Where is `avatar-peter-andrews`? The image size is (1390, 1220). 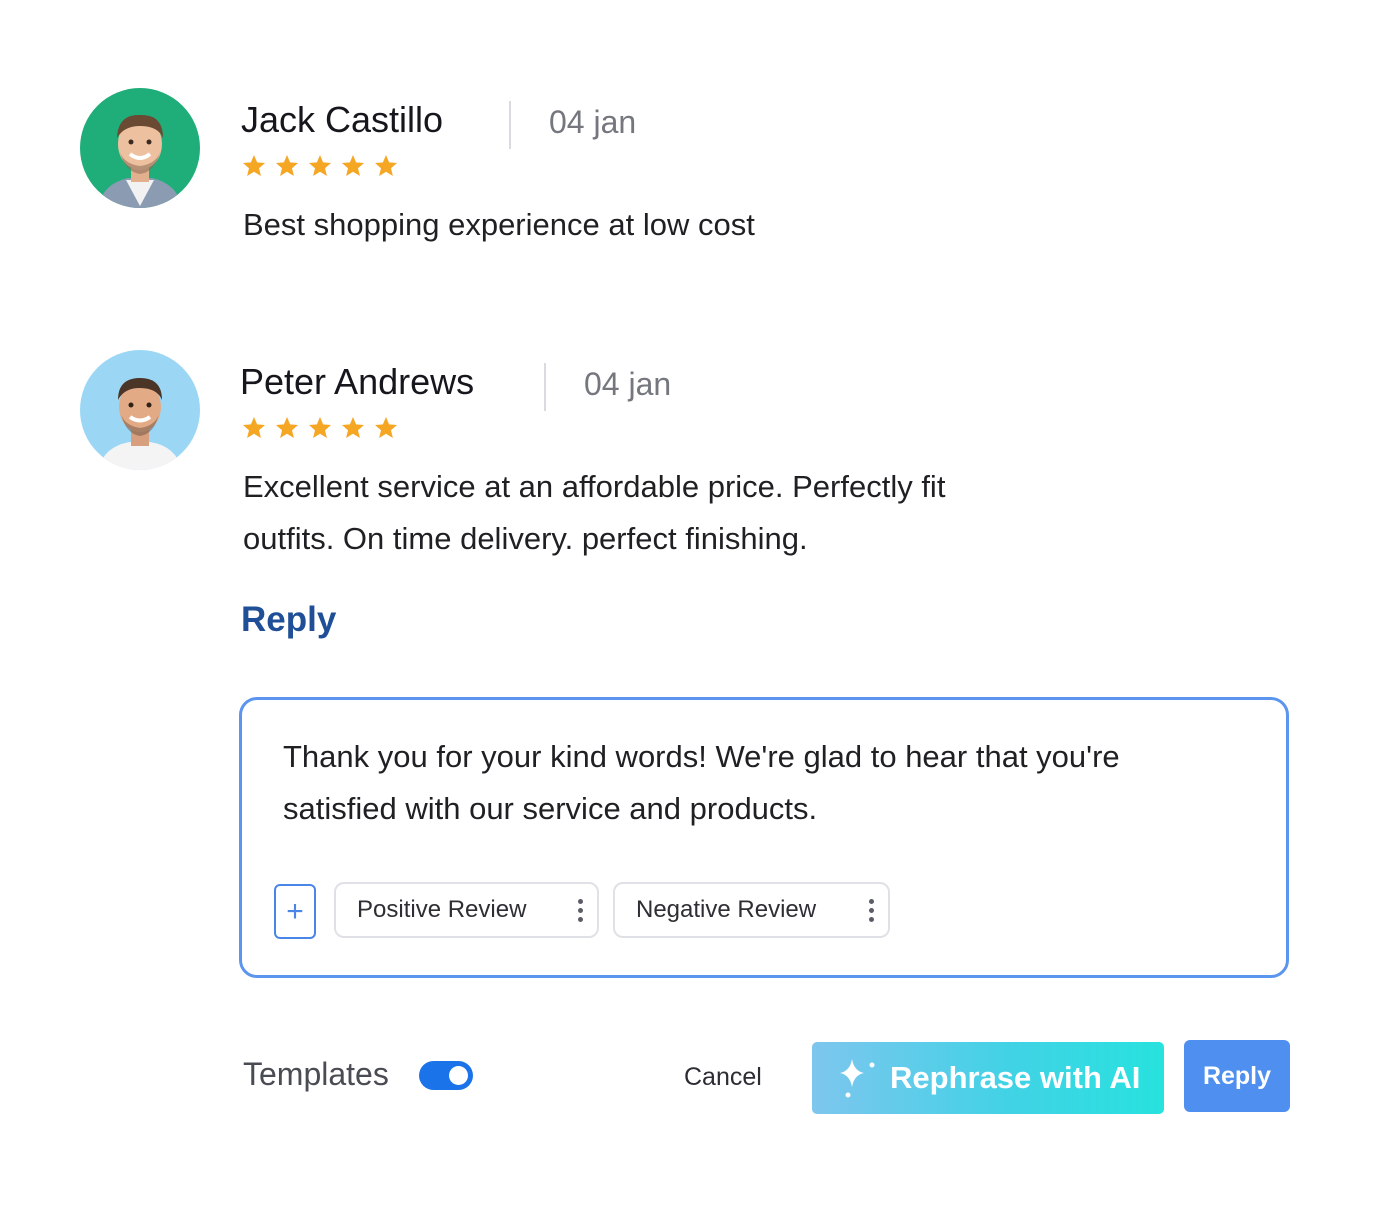 avatar-peter-andrews is located at coordinates (140, 410).